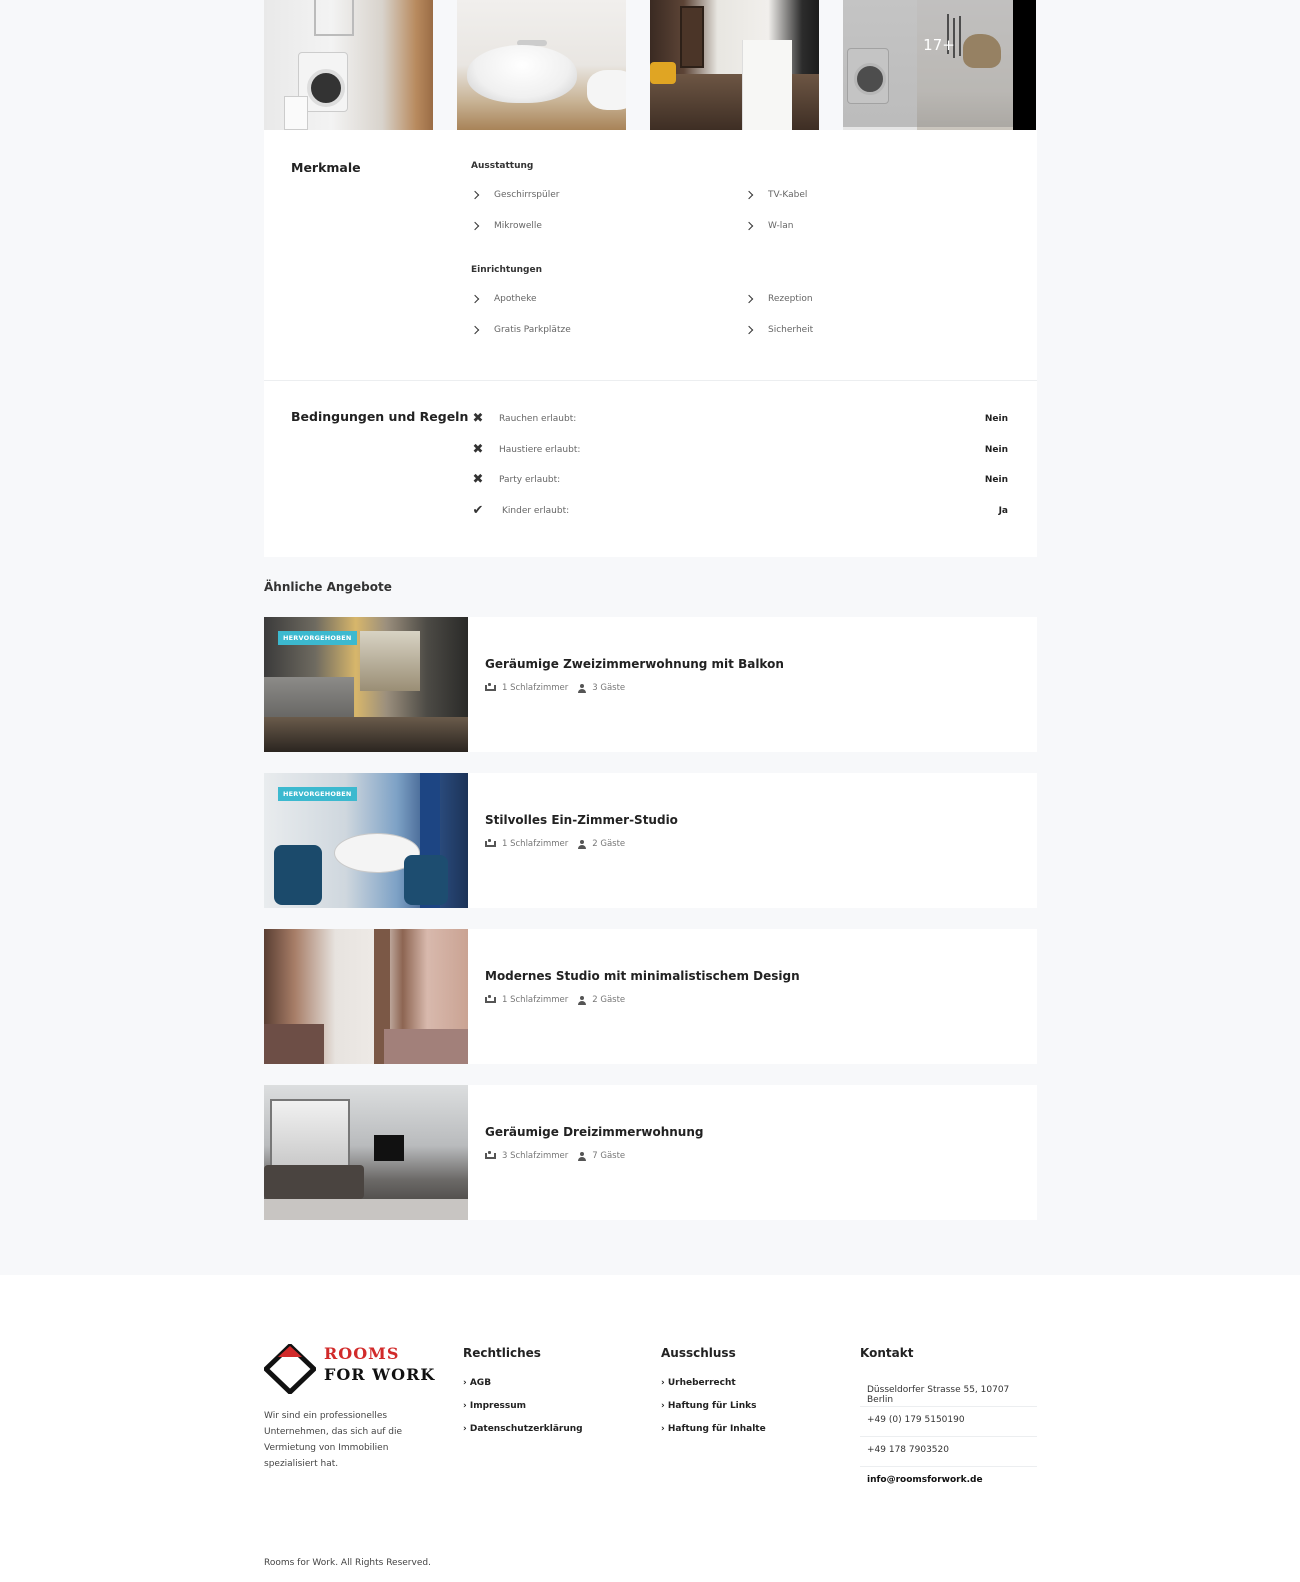  What do you see at coordinates (380, 416) in the screenshot?
I see `rules-title: Bedingungen und Regeln` at bounding box center [380, 416].